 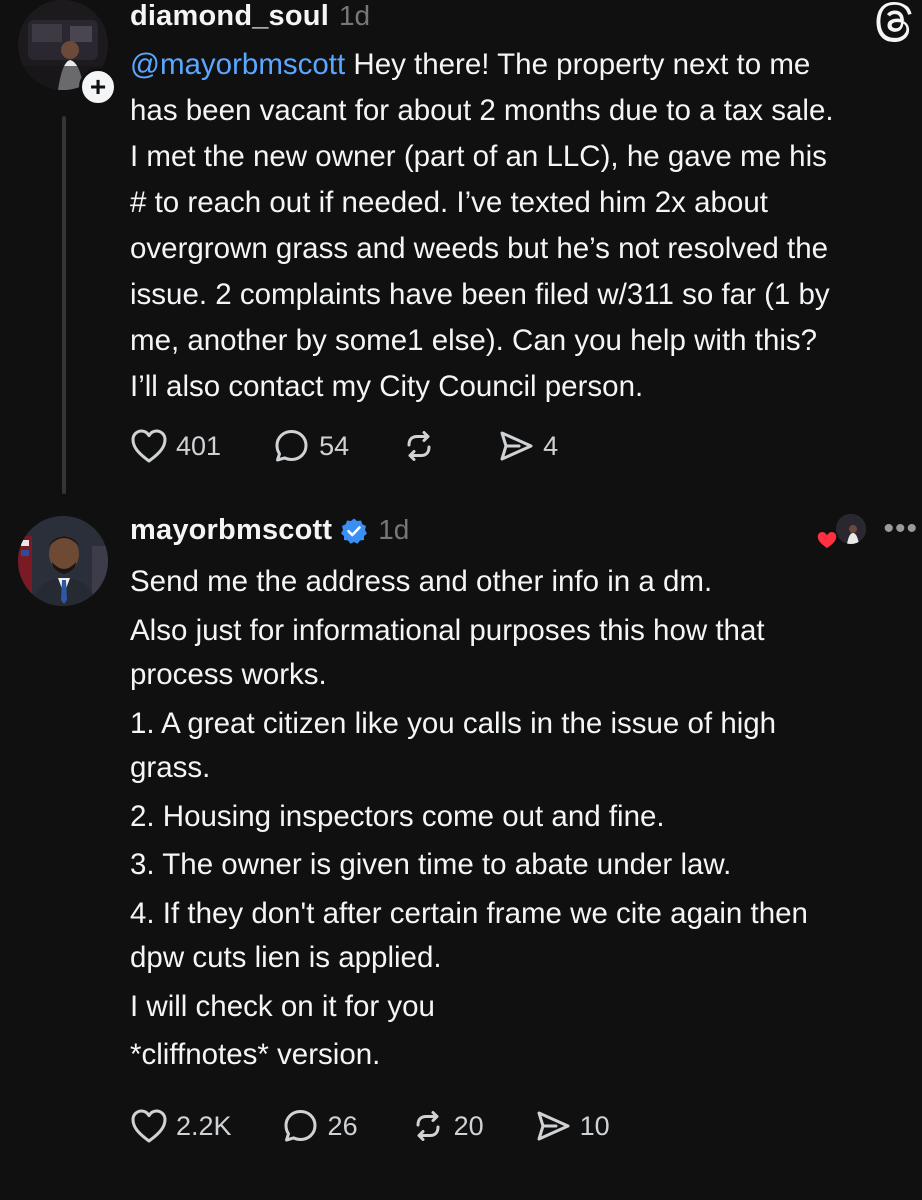 What do you see at coordinates (199, 445) in the screenshot?
I see `like-count: 401` at bounding box center [199, 445].